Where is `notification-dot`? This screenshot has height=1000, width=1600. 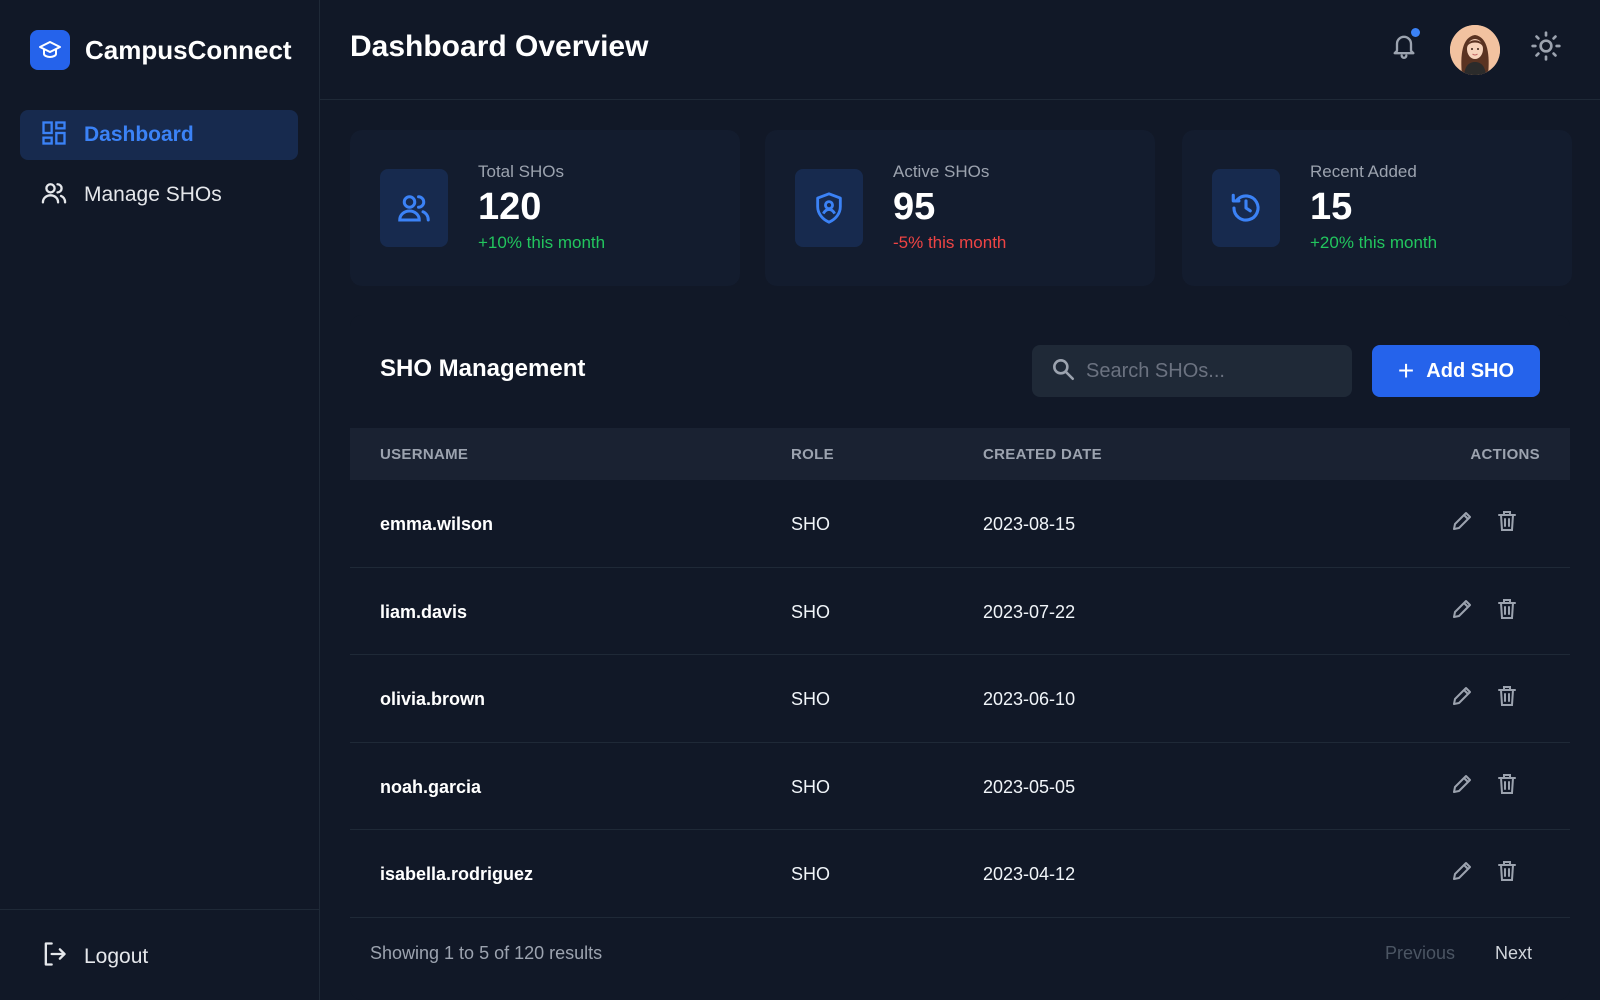 notification-dot is located at coordinates (1415, 32).